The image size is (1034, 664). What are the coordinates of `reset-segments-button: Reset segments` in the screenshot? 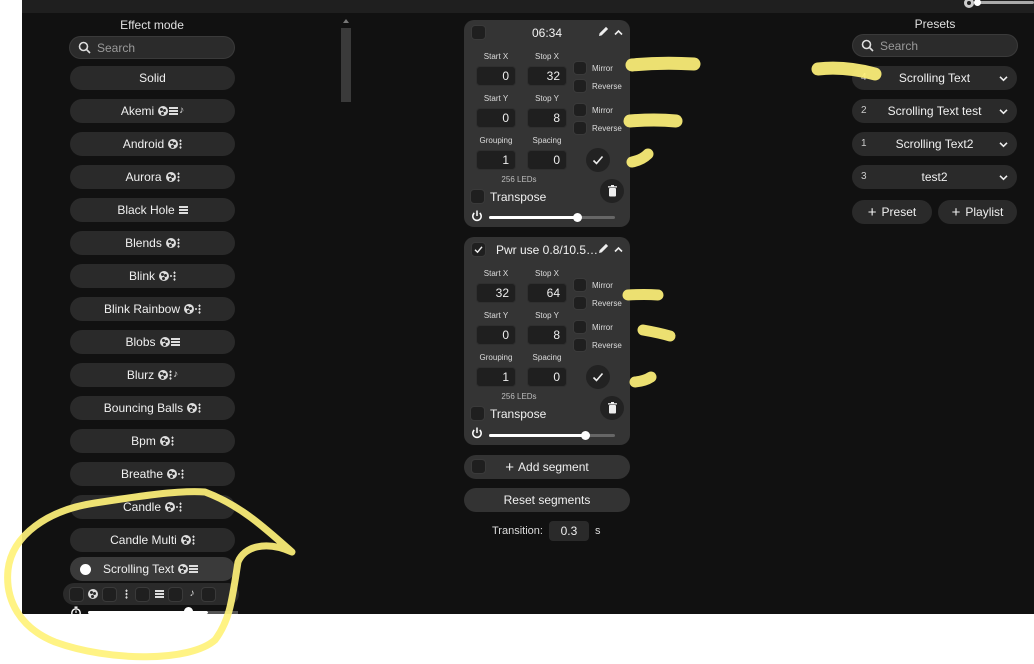 It's located at (547, 500).